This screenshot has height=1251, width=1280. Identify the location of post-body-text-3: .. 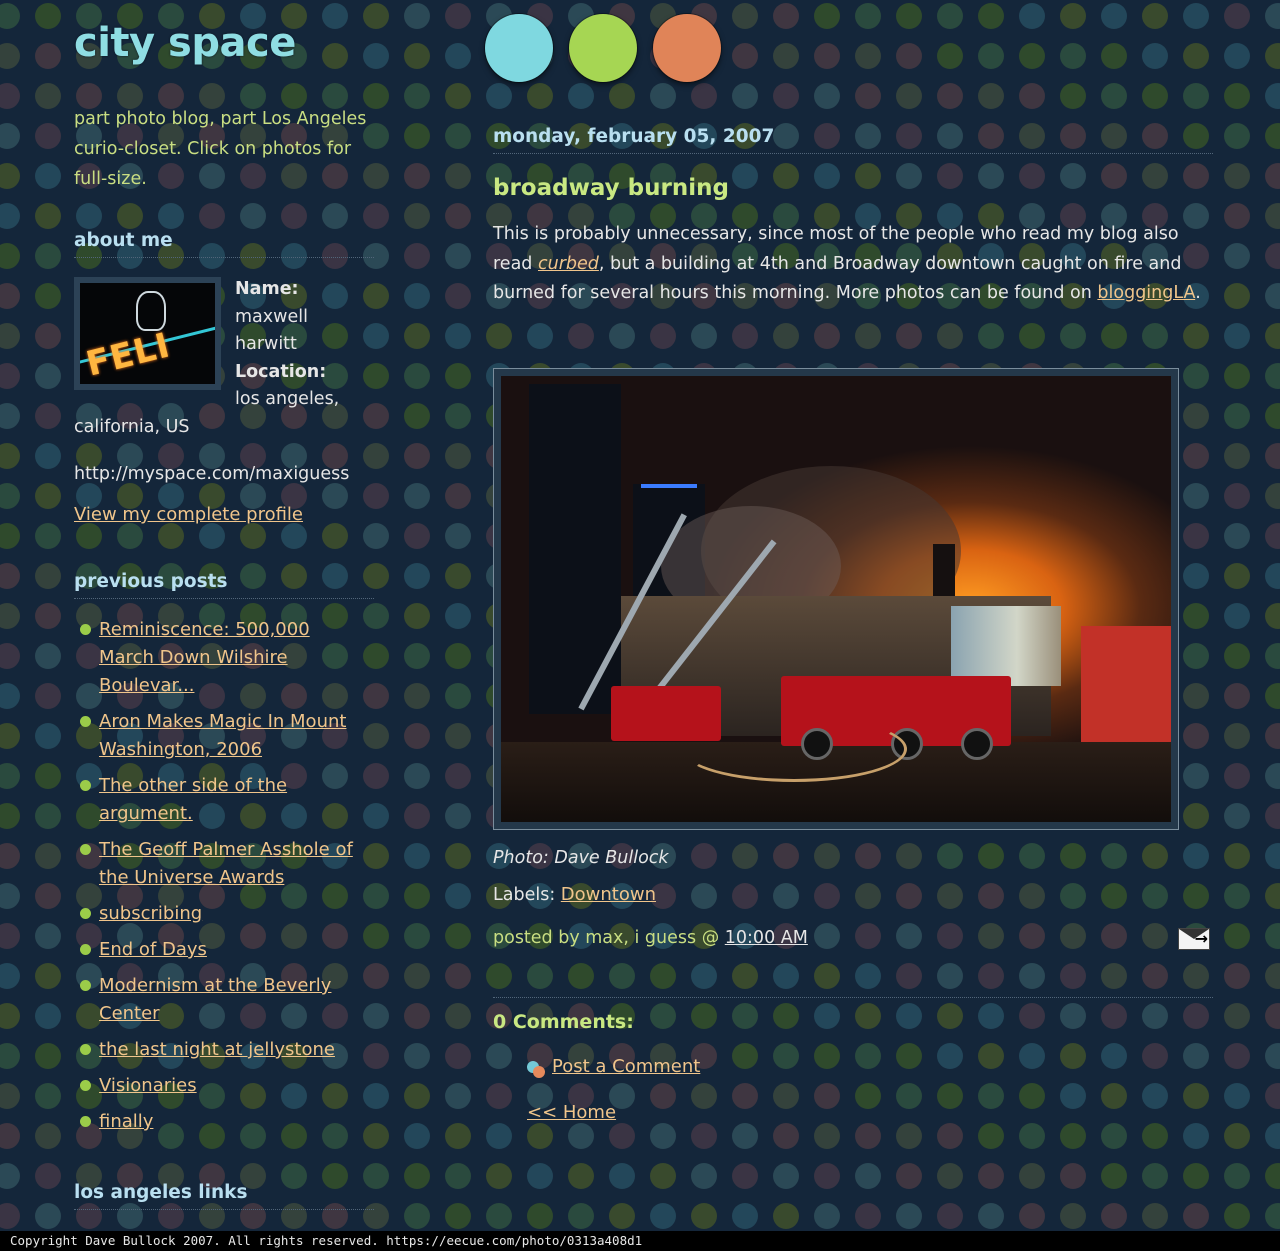
(1198, 293).